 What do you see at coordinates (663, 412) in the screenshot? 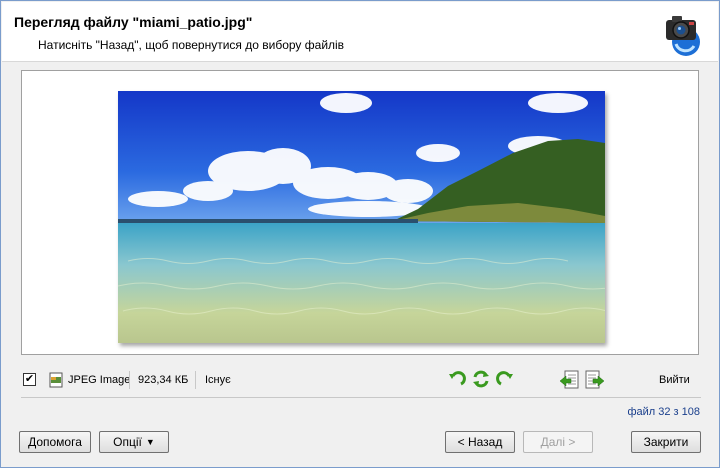
I see `file-counter: файл 32 з 108` at bounding box center [663, 412].